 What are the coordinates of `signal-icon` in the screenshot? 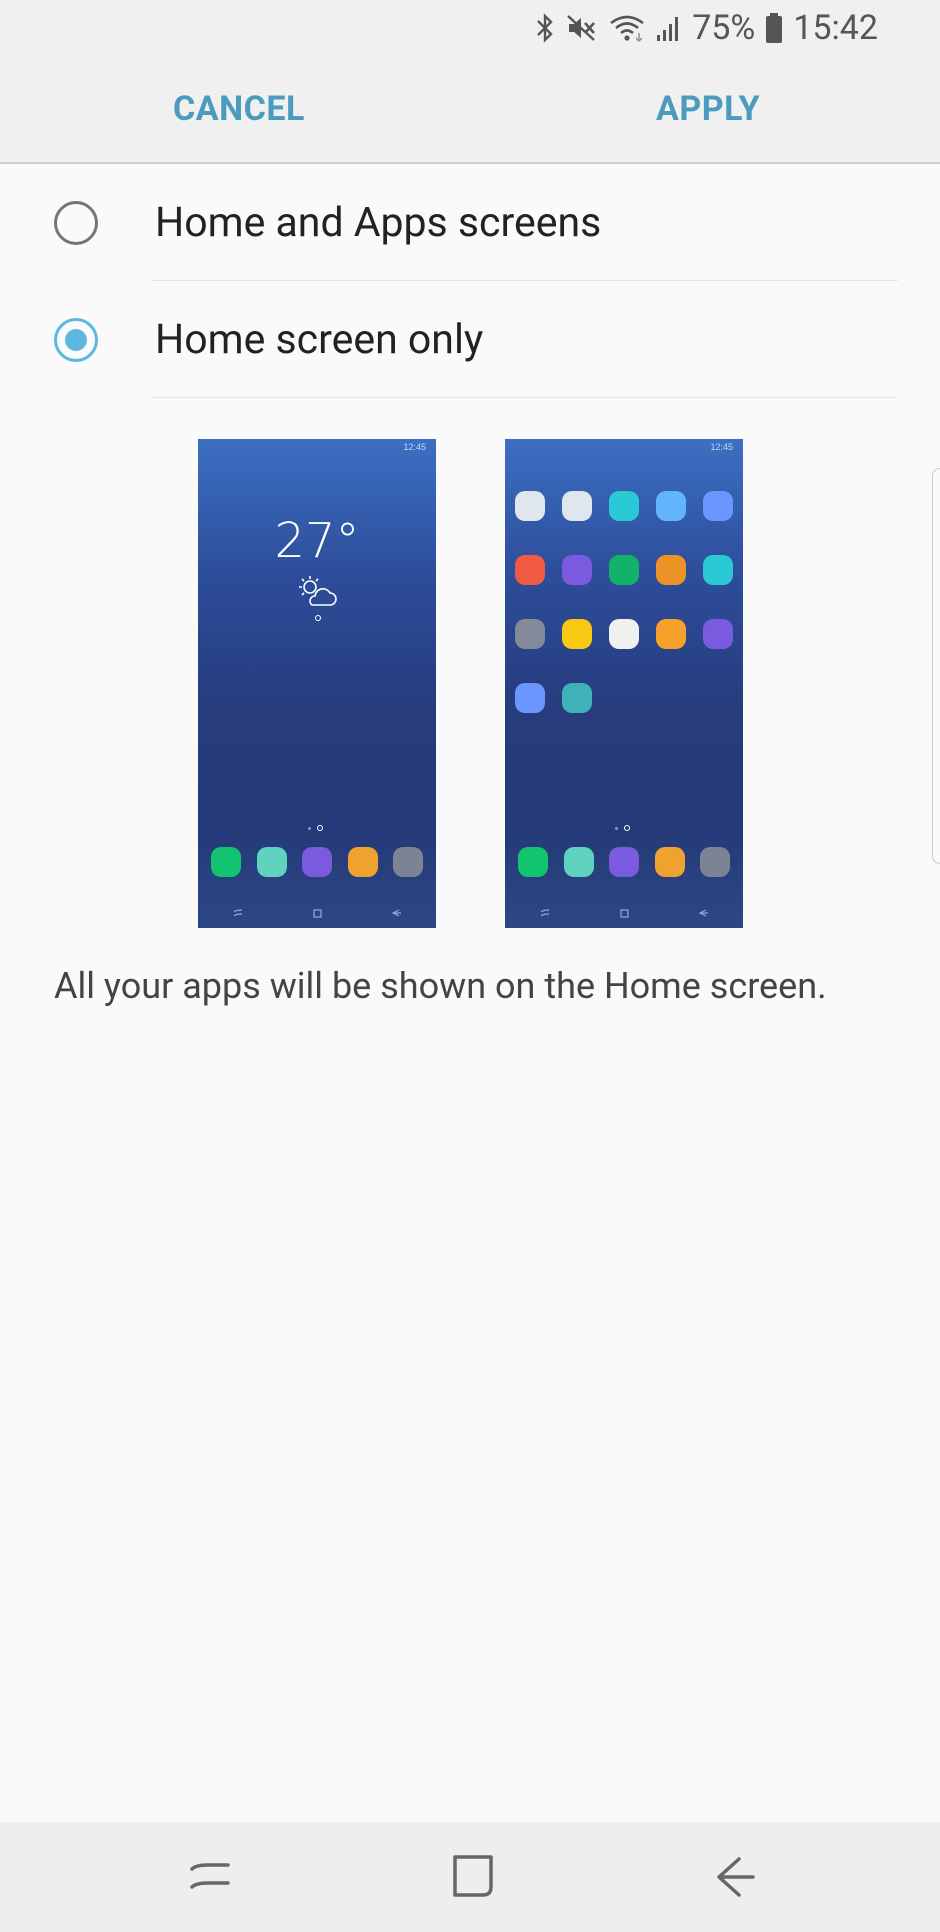 It's located at (668, 29).